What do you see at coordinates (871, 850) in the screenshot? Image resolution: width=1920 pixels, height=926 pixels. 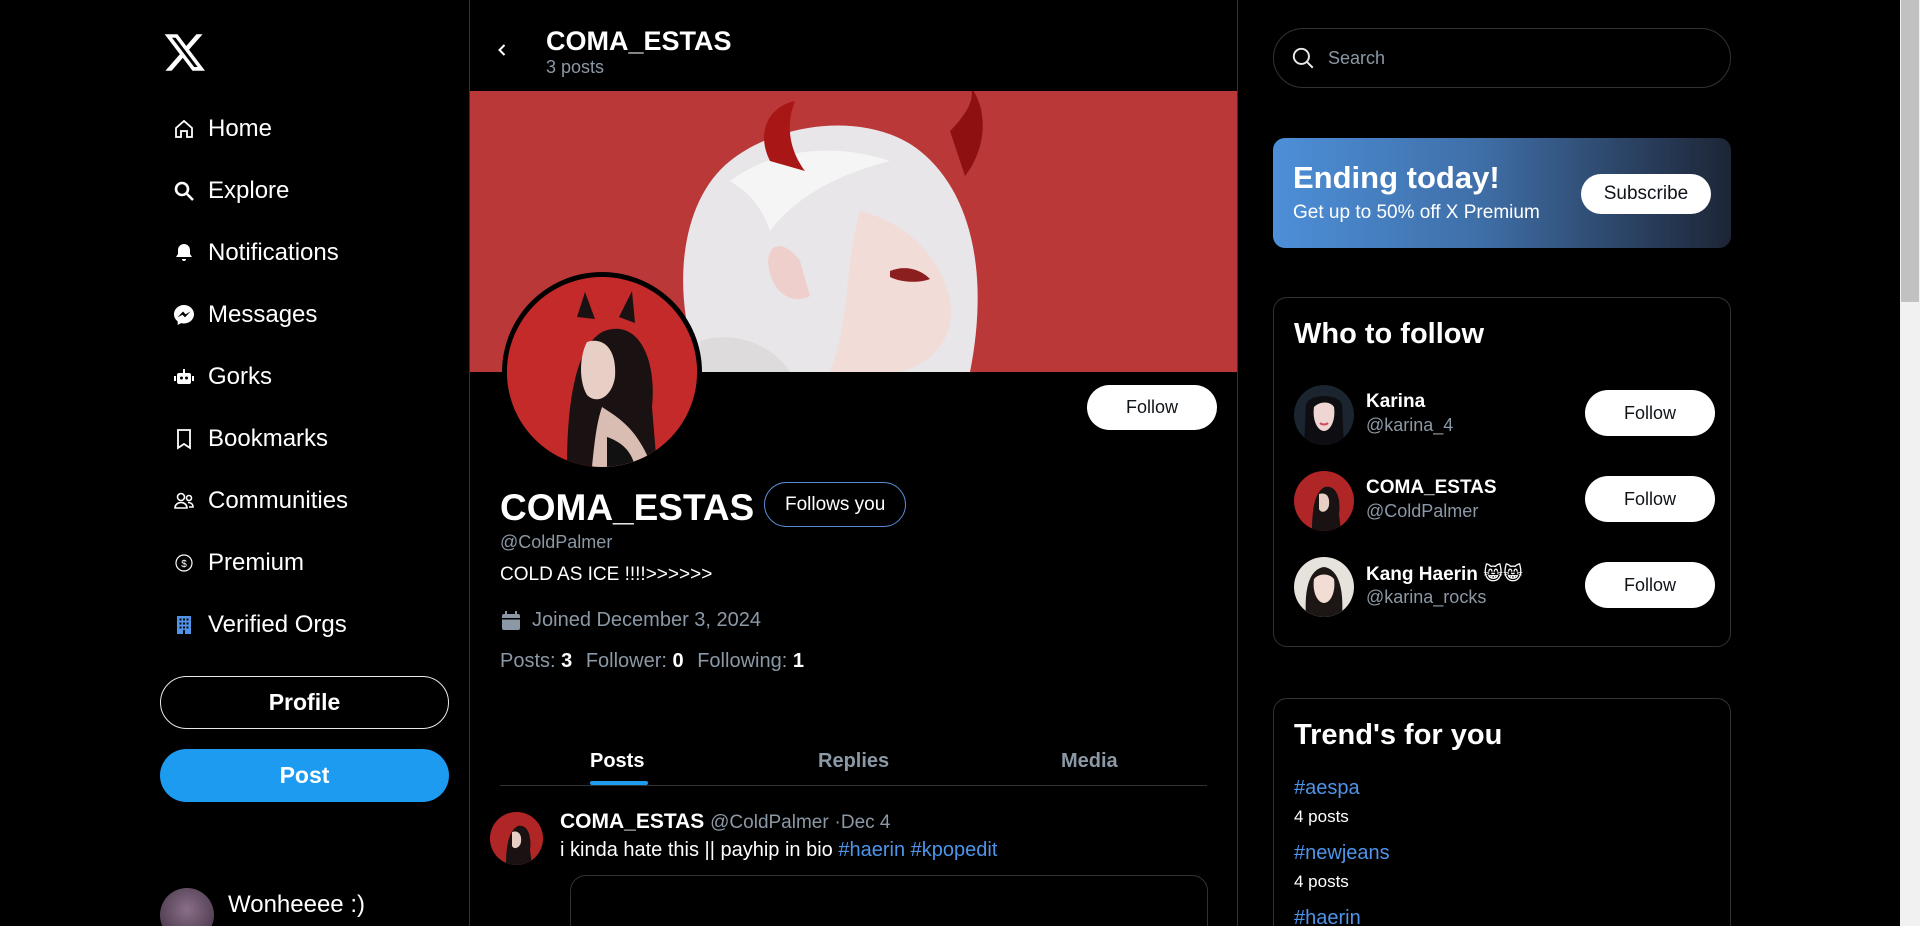 I see `post-hashtag-haerin: #haerin` at bounding box center [871, 850].